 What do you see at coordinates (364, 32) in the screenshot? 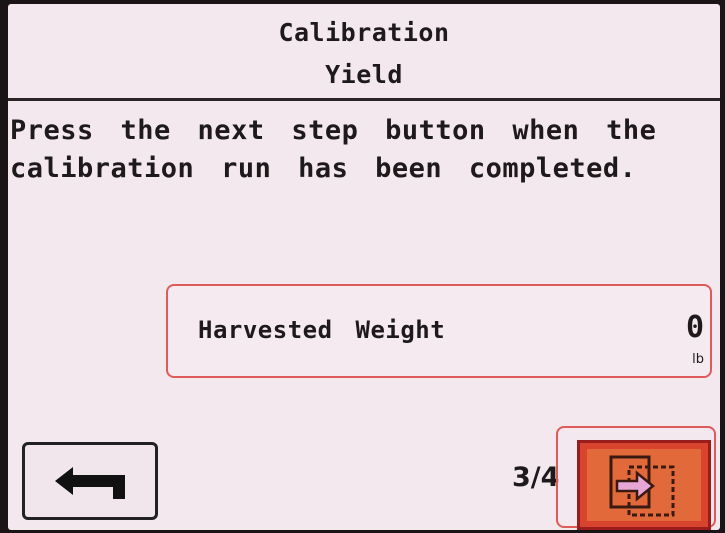
I see `page-title: Calibration` at bounding box center [364, 32].